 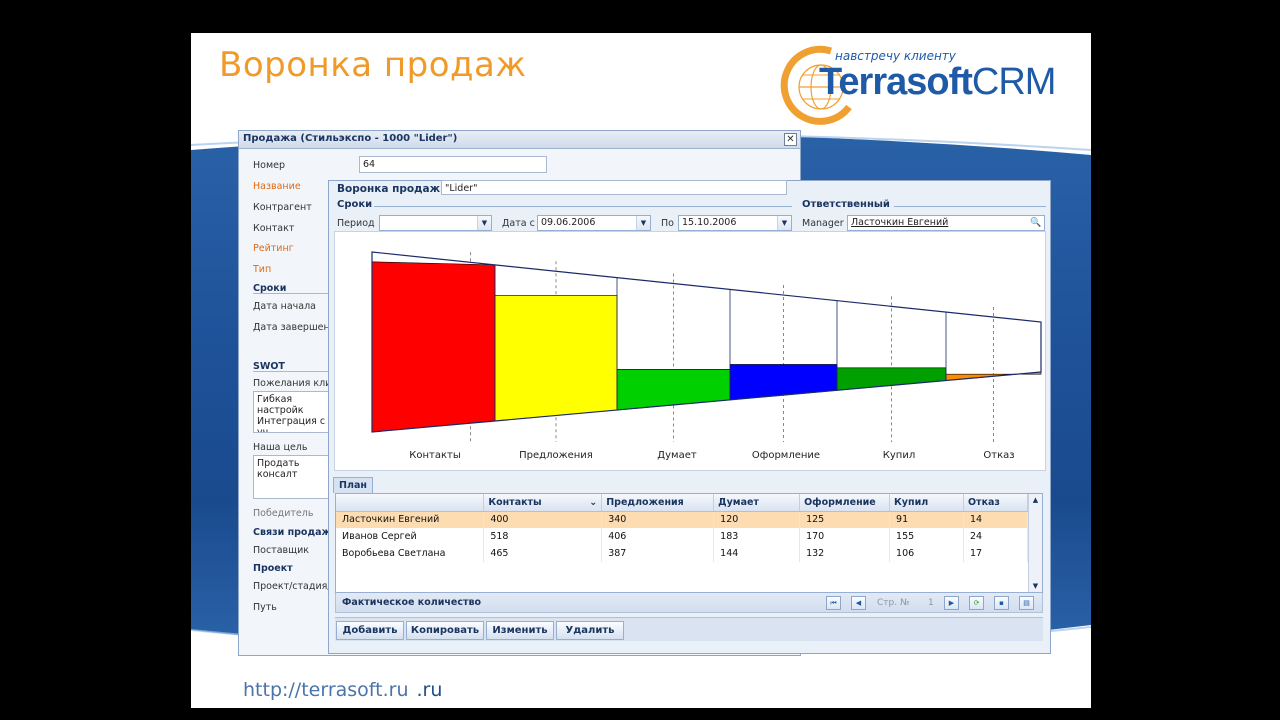 I want to click on close-icon: ✕, so click(x=790, y=139).